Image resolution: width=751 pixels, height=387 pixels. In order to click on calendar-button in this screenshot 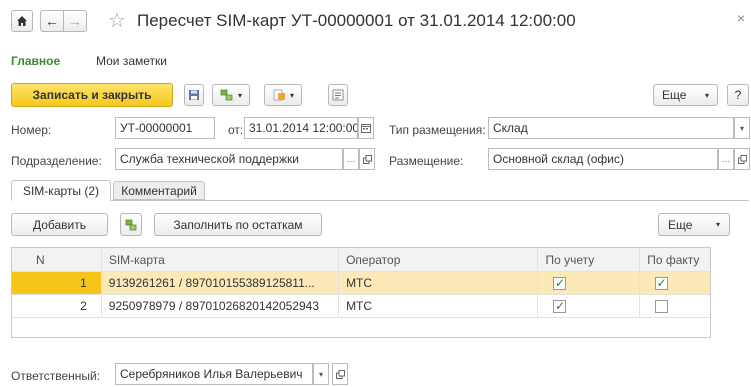, I will do `click(366, 128)`.